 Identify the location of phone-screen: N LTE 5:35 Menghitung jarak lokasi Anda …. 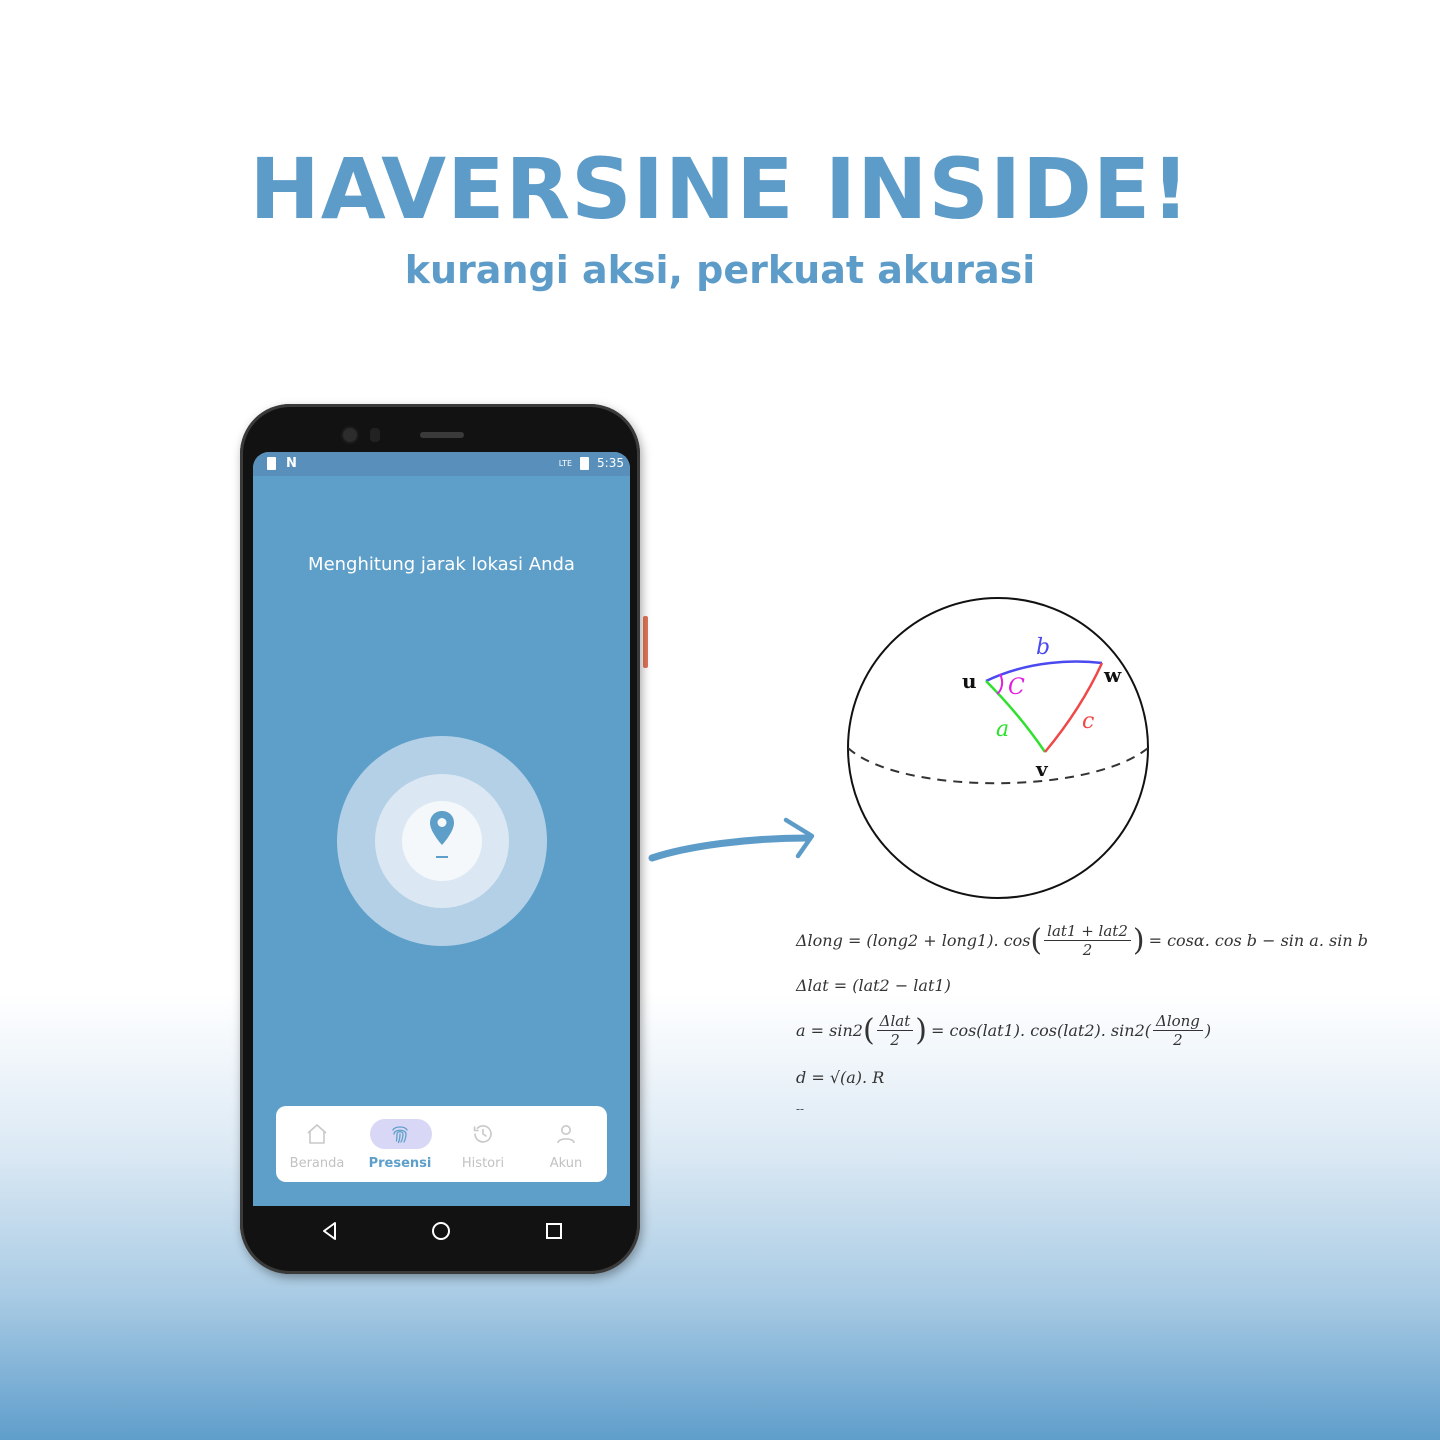
(441, 829).